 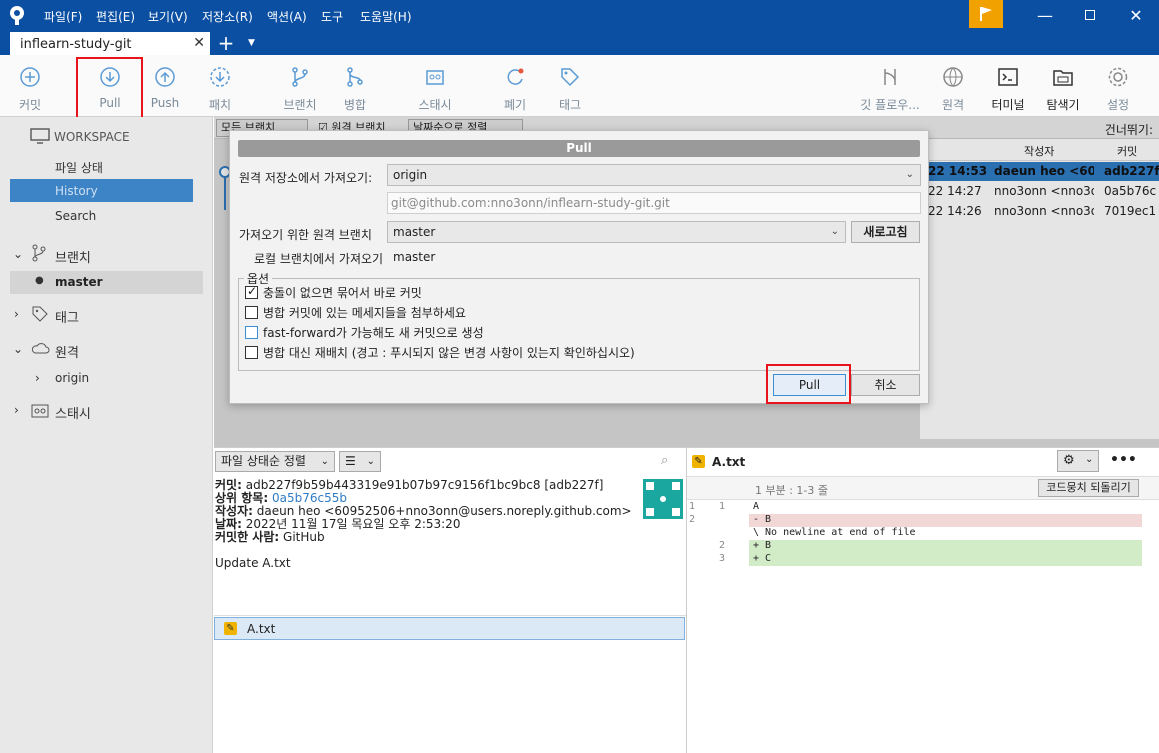 I want to click on checkbox-checked, so click(x=251, y=291).